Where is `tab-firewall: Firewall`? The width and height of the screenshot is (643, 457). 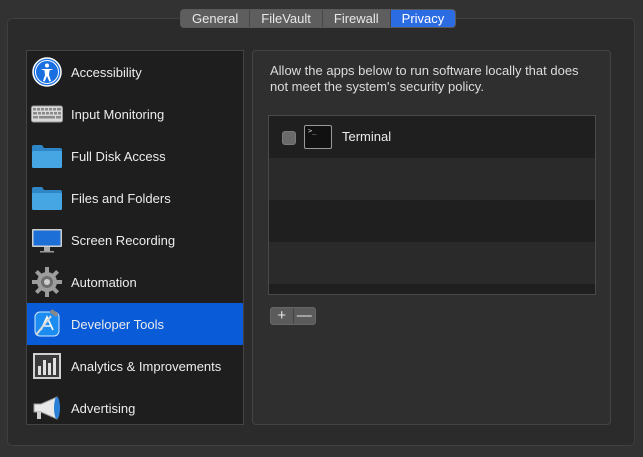 tab-firewall: Firewall is located at coordinates (357, 18).